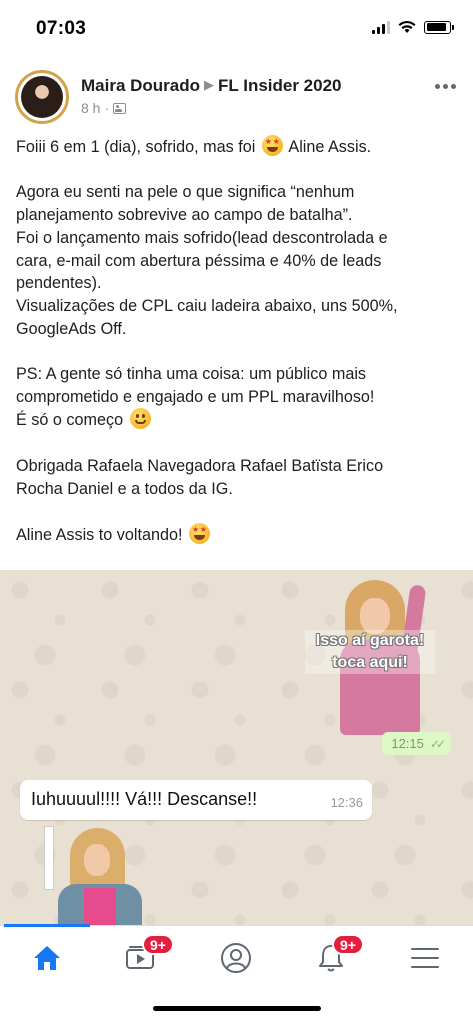  I want to click on menu-icon, so click(425, 958).